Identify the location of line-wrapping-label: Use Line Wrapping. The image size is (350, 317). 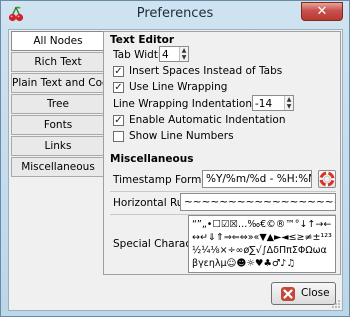
(178, 87).